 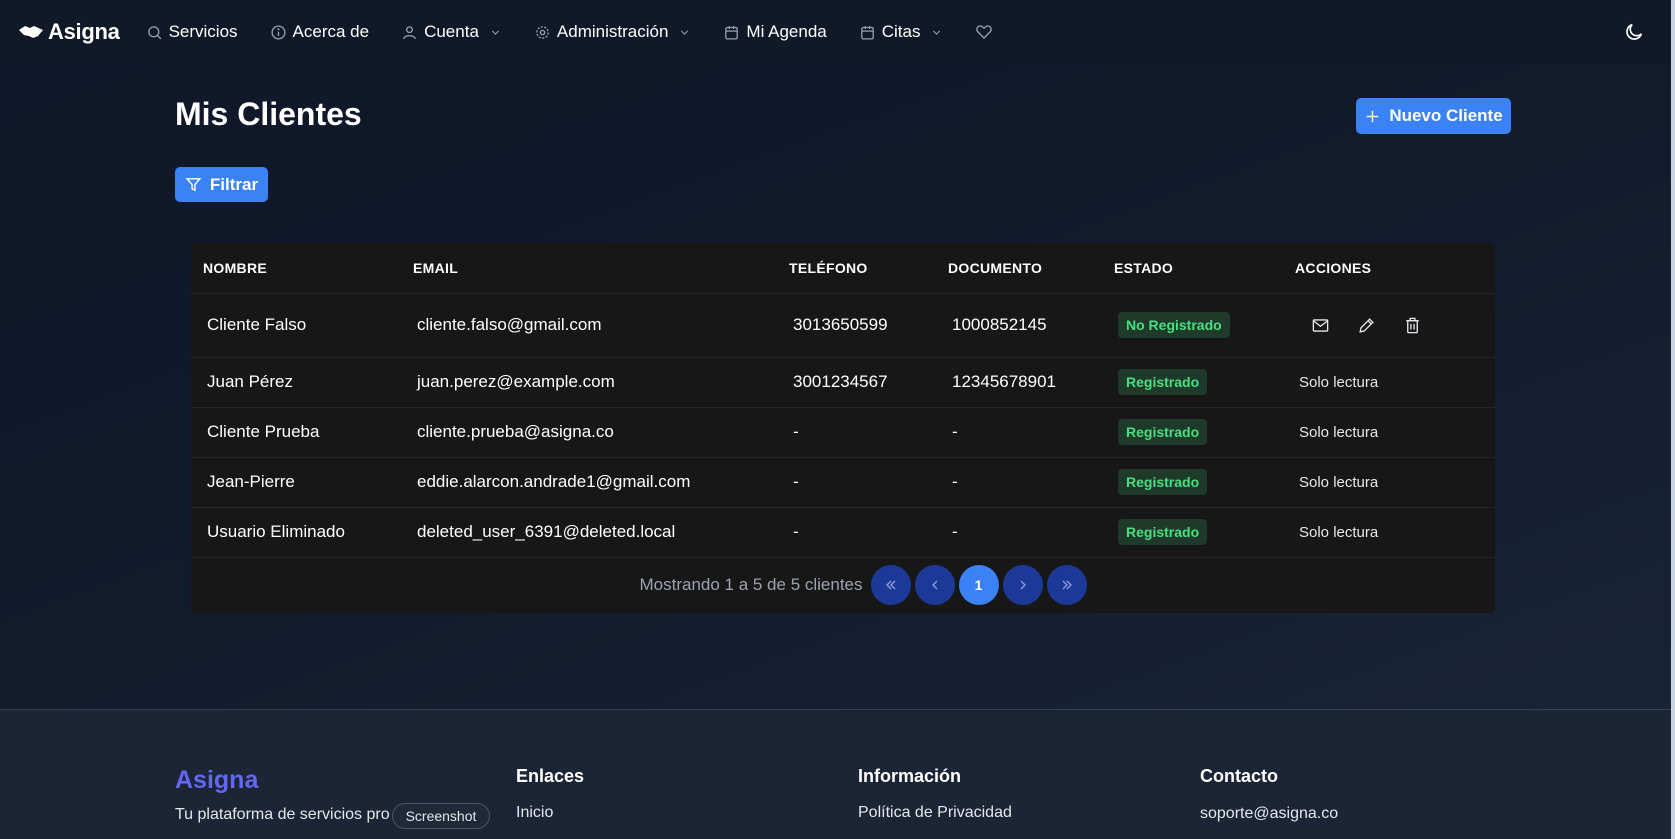 What do you see at coordinates (296, 268) in the screenshot?
I see `column-header-nombre: NOMBRE` at bounding box center [296, 268].